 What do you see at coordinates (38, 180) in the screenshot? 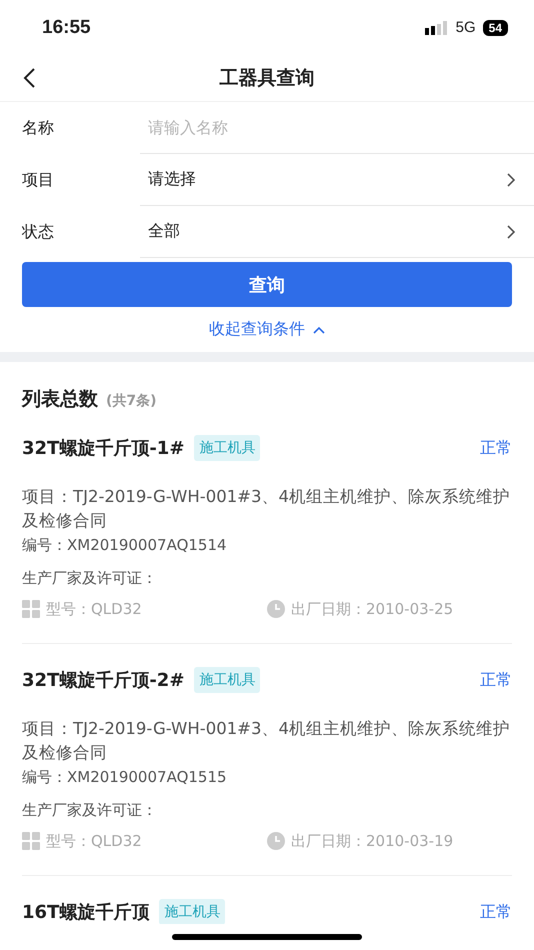
I see `field-label: 项目` at bounding box center [38, 180].